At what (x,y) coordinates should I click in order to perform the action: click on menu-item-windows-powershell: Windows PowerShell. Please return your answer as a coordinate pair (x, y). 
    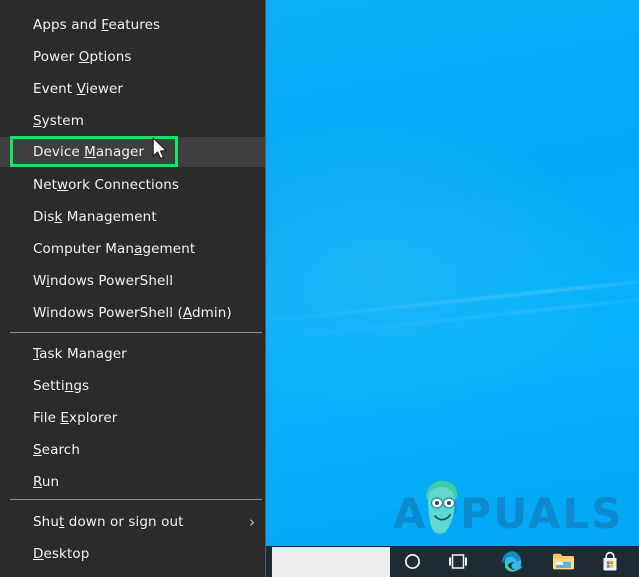
    Looking at the image, I should click on (132, 281).